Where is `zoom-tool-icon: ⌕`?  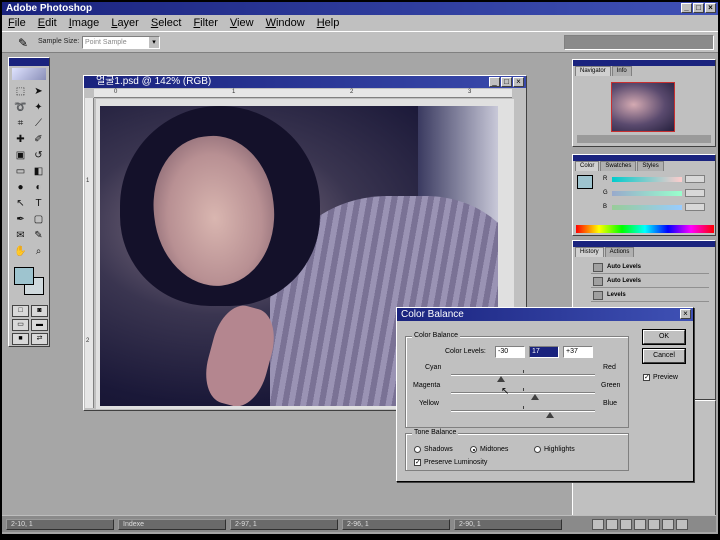
zoom-tool-icon: ⌕ is located at coordinates (38, 251).